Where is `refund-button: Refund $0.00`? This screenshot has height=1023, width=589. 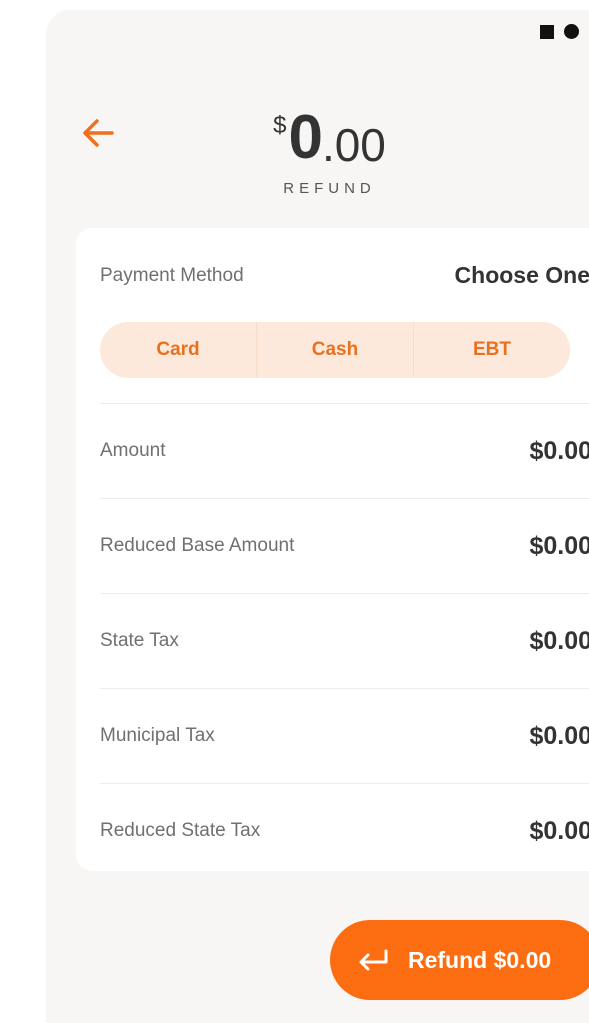 refund-button: Refund $0.00 is located at coordinates (459, 960).